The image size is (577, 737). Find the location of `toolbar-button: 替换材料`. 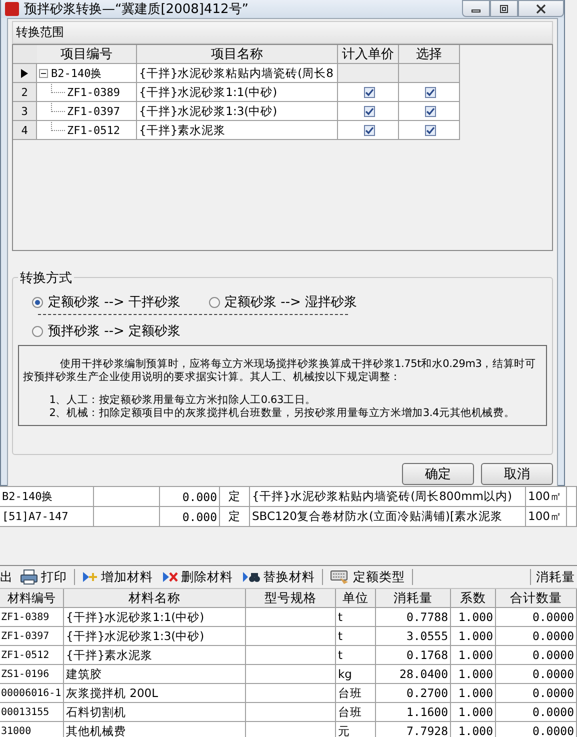

toolbar-button: 替换材料 is located at coordinates (278, 577).